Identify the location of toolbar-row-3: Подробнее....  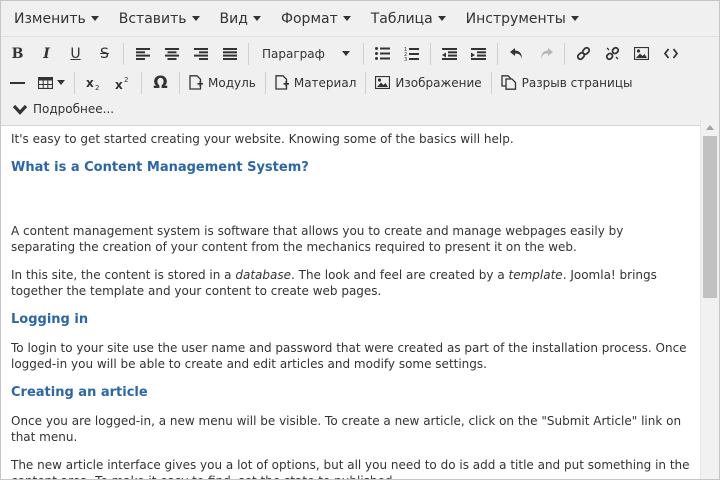
(360, 109).